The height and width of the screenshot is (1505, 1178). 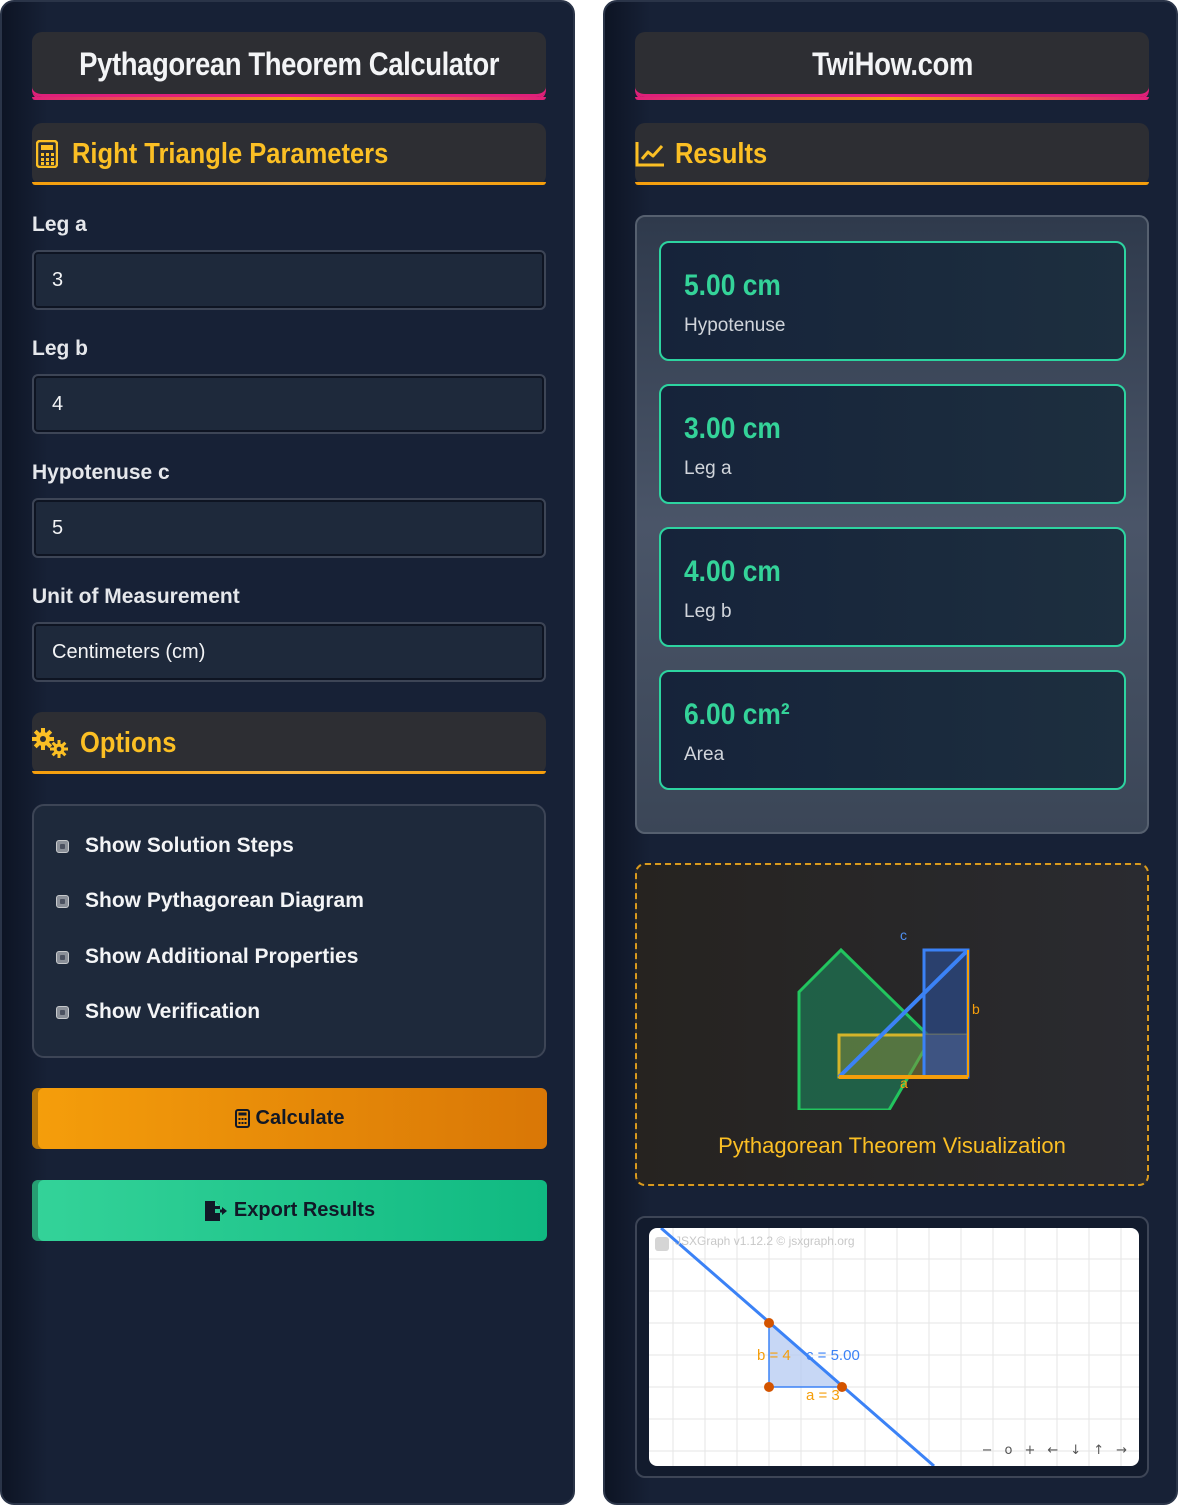 I want to click on option-label: Show Pythagorean Diagram, so click(x=224, y=900).